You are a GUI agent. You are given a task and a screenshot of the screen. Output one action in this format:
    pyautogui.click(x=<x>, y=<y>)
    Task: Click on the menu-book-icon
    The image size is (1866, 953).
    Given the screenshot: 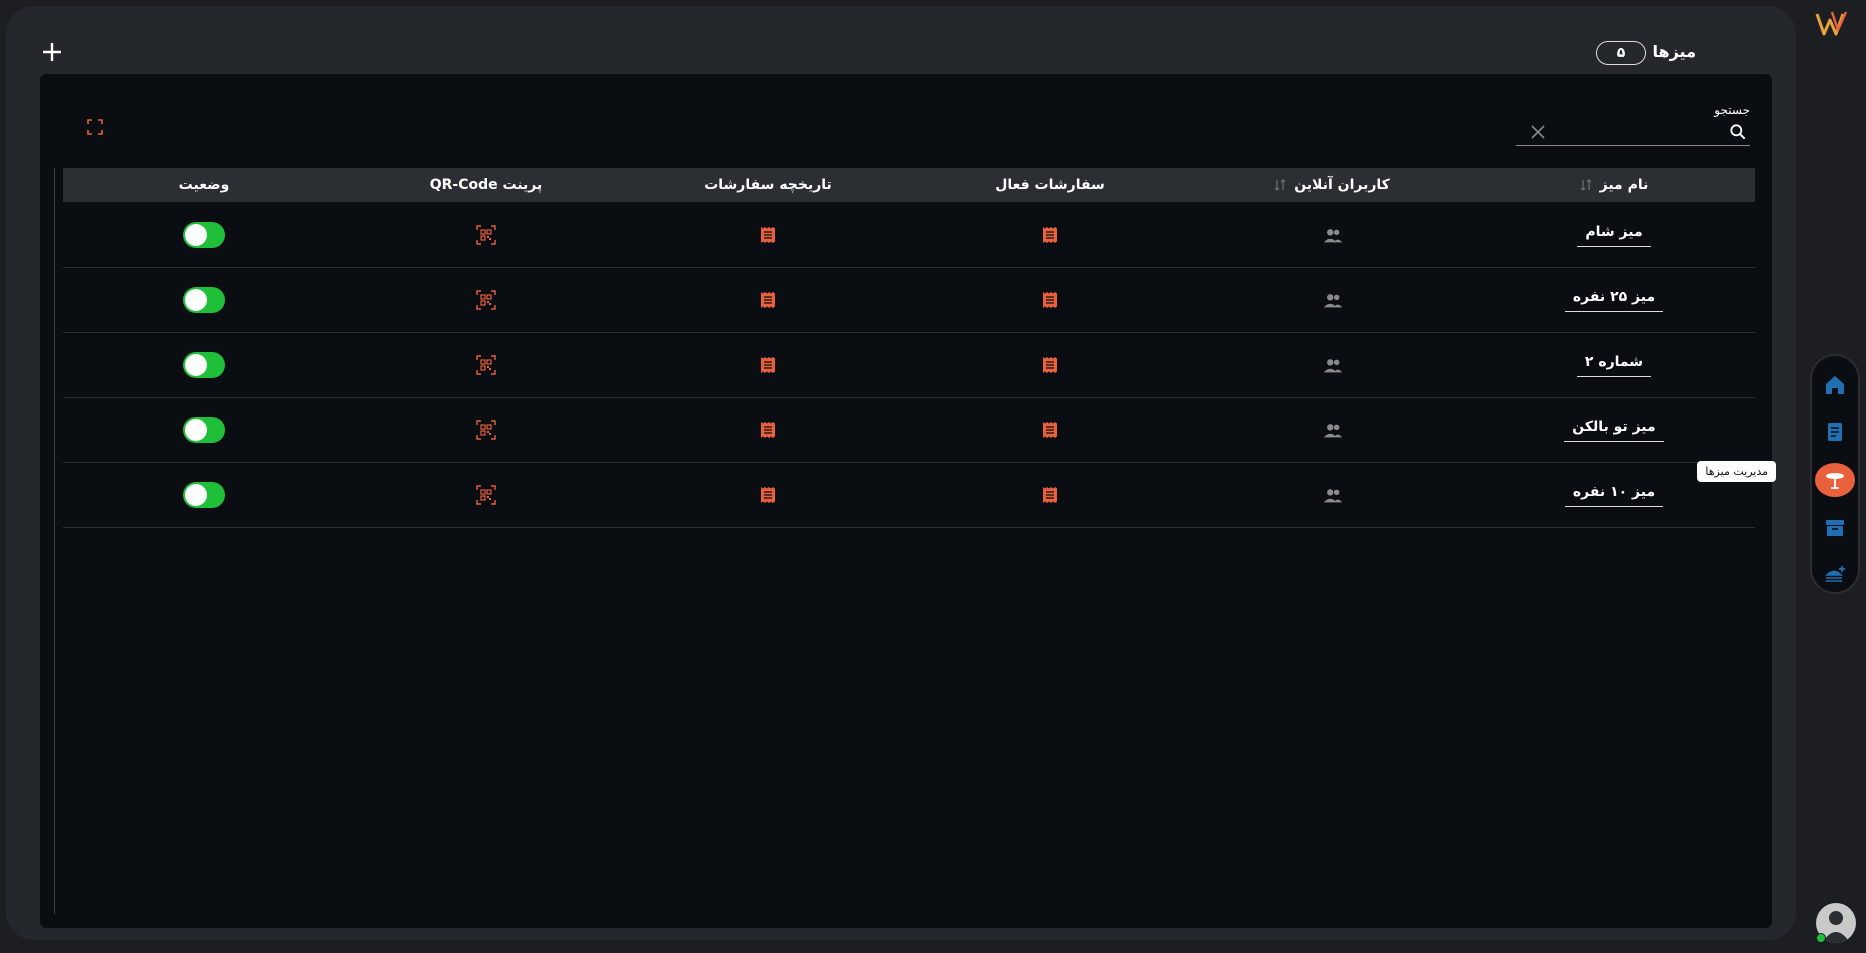 What is the action you would take?
    pyautogui.click(x=1835, y=432)
    